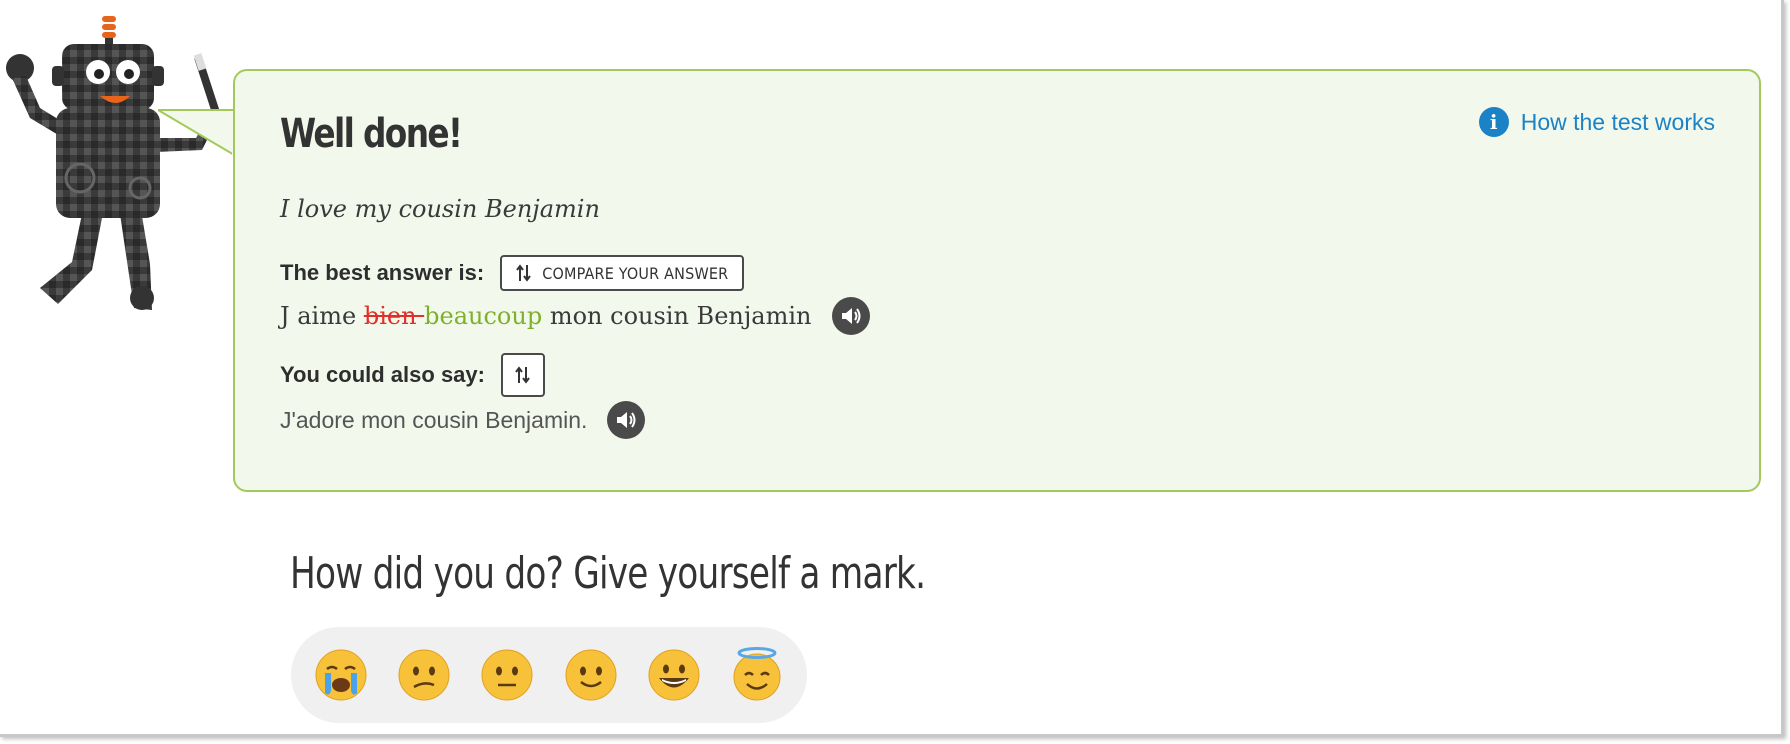  I want to click on play-audio-button, so click(850, 316).